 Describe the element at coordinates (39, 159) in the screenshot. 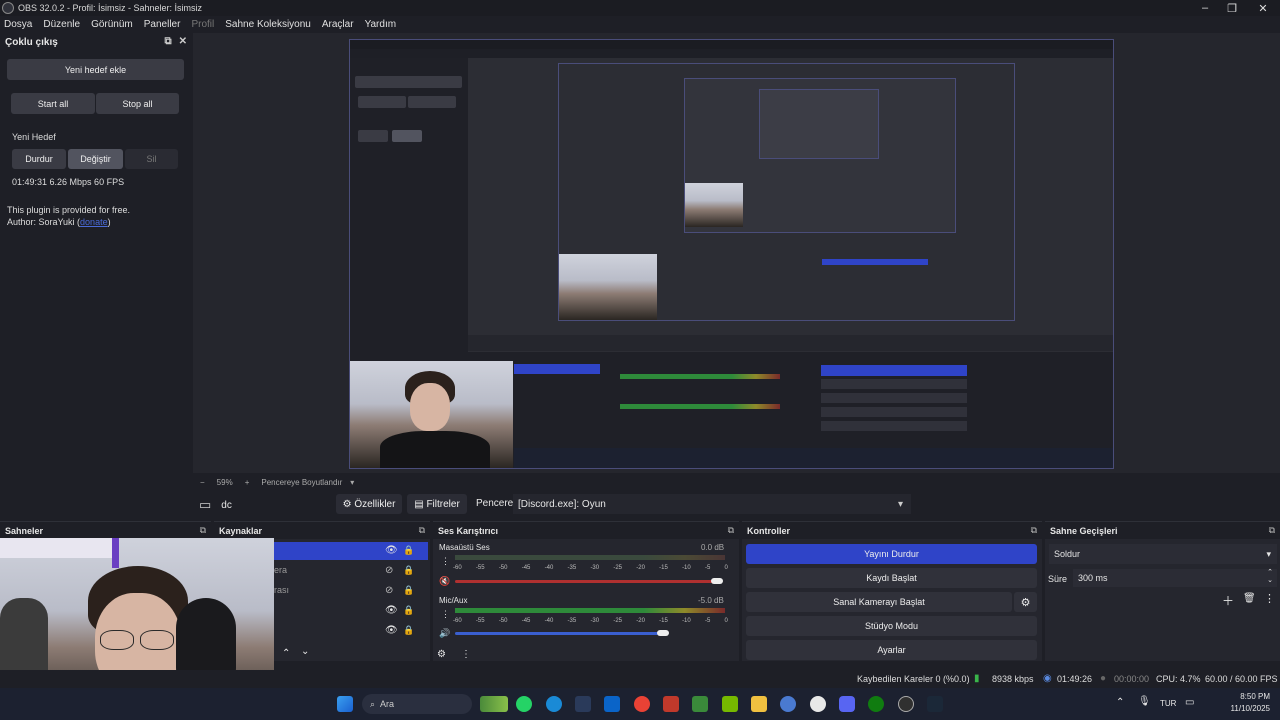

I see `stop-target-button: Durdur` at that location.